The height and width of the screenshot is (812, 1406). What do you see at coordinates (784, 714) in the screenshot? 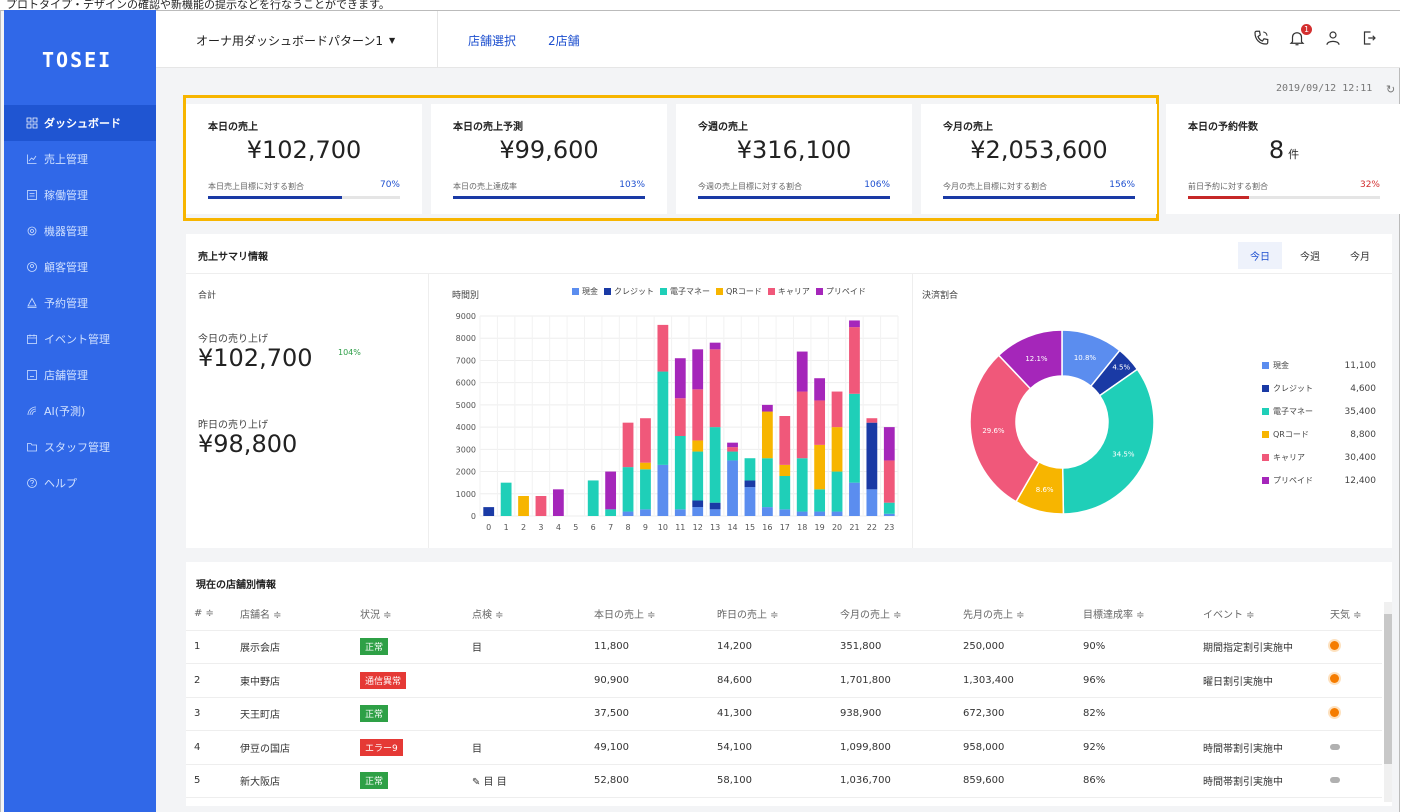
I see `table-row: 3 天王町店 正常 37,500 41,300 938,900 672,300 82%` at bounding box center [784, 714].